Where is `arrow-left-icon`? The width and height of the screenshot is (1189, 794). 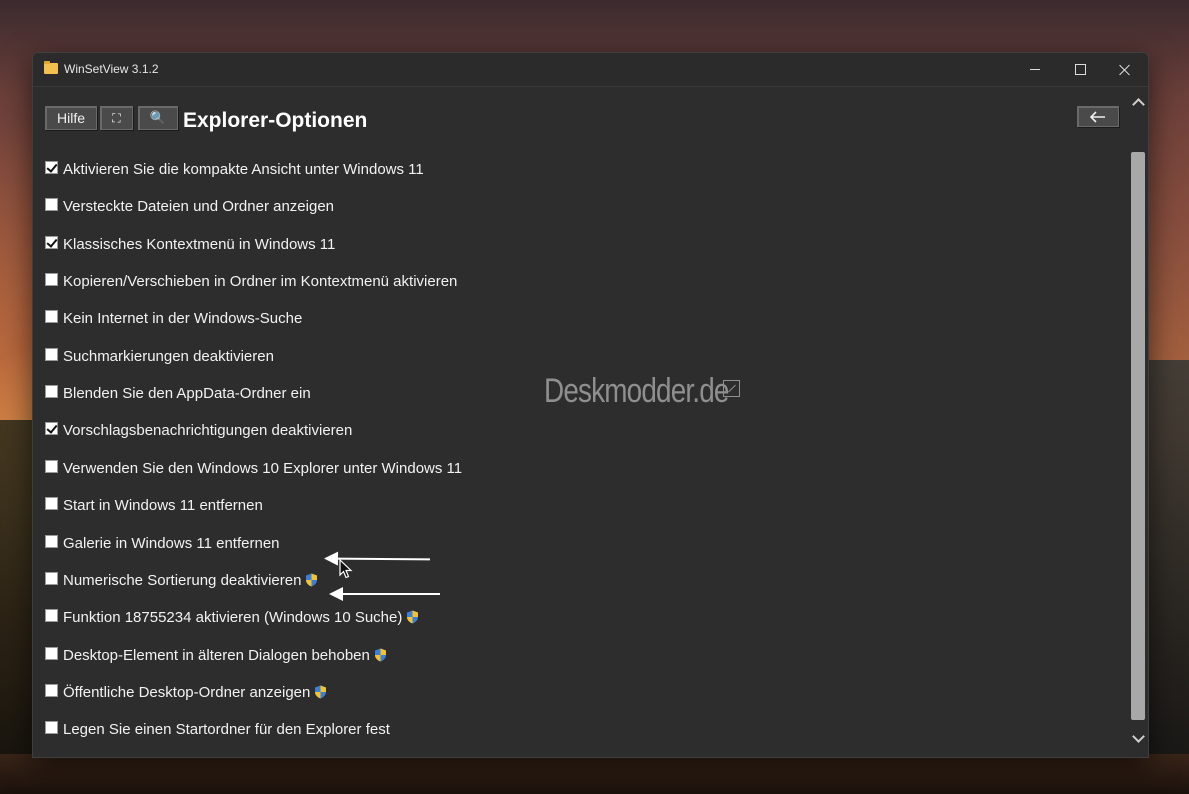
arrow-left-icon is located at coordinates (1097, 116).